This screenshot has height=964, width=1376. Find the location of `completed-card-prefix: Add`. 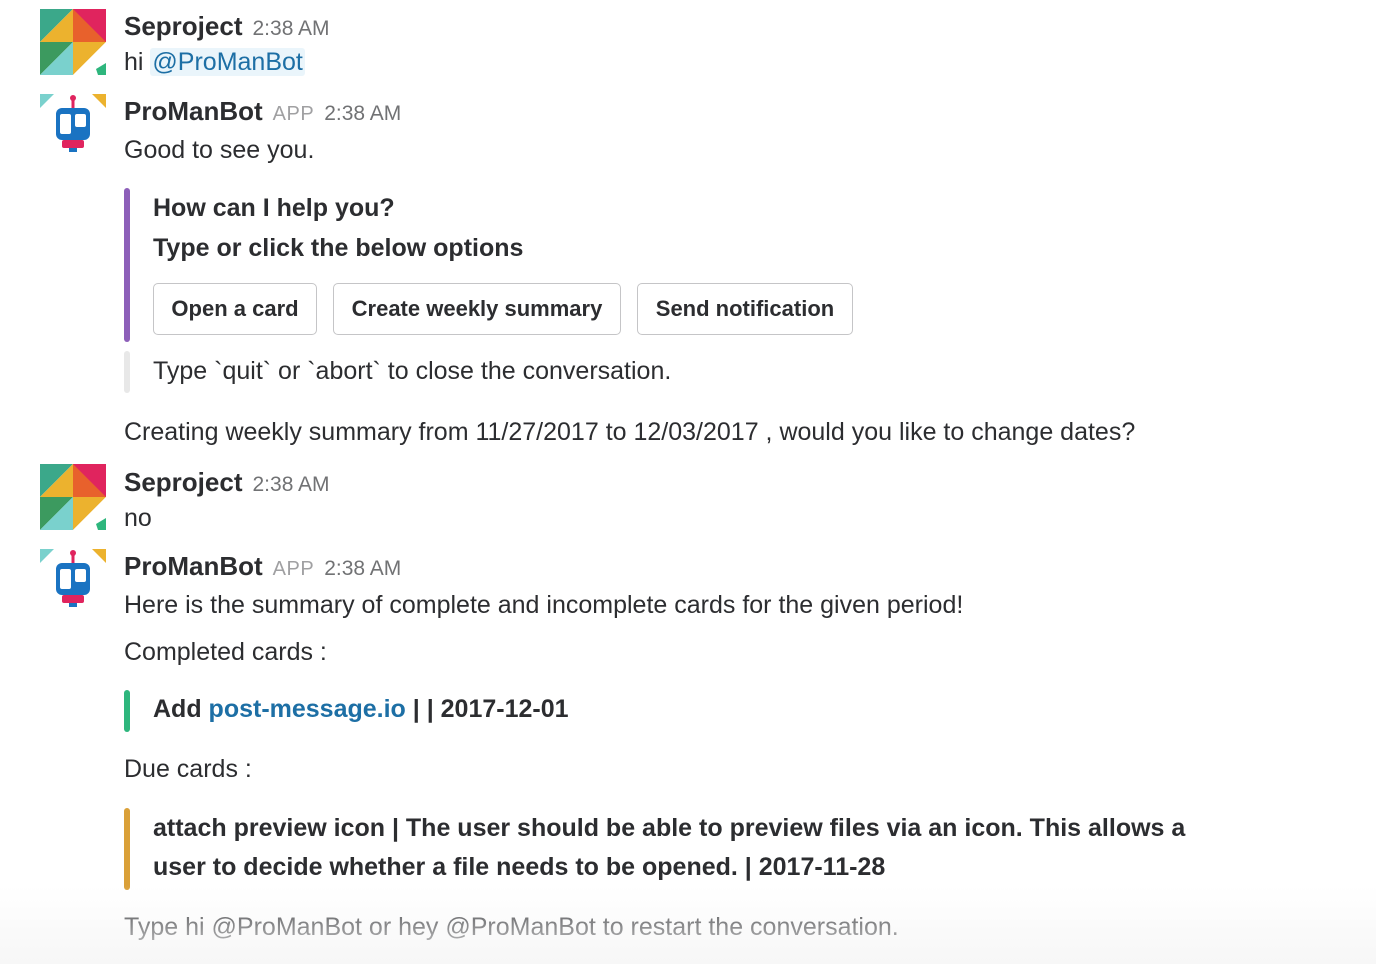

completed-card-prefix: Add is located at coordinates (181, 709).